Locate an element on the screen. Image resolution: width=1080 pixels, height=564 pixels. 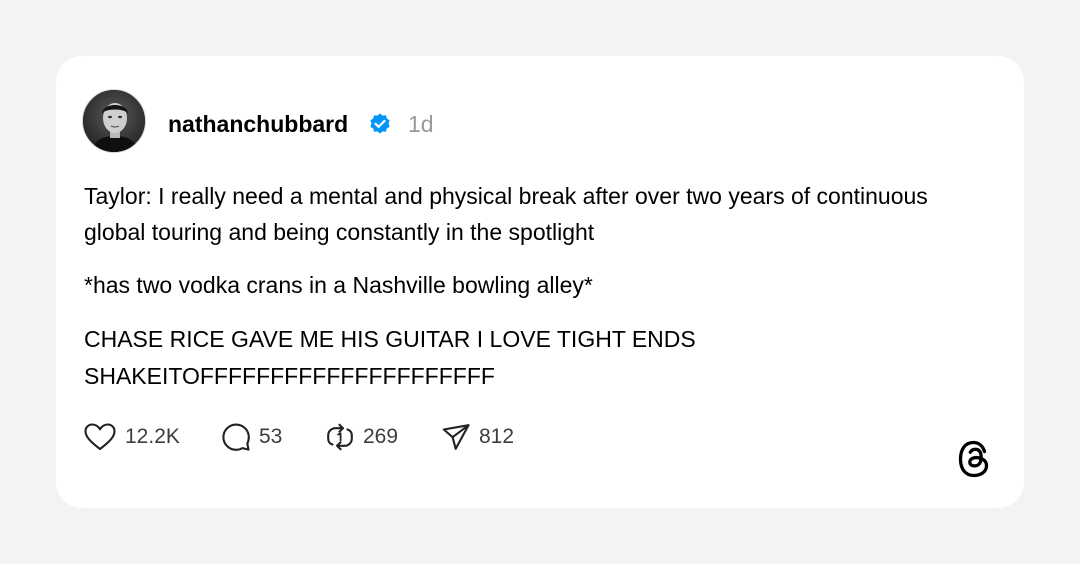
share-count: 812 is located at coordinates (497, 436).